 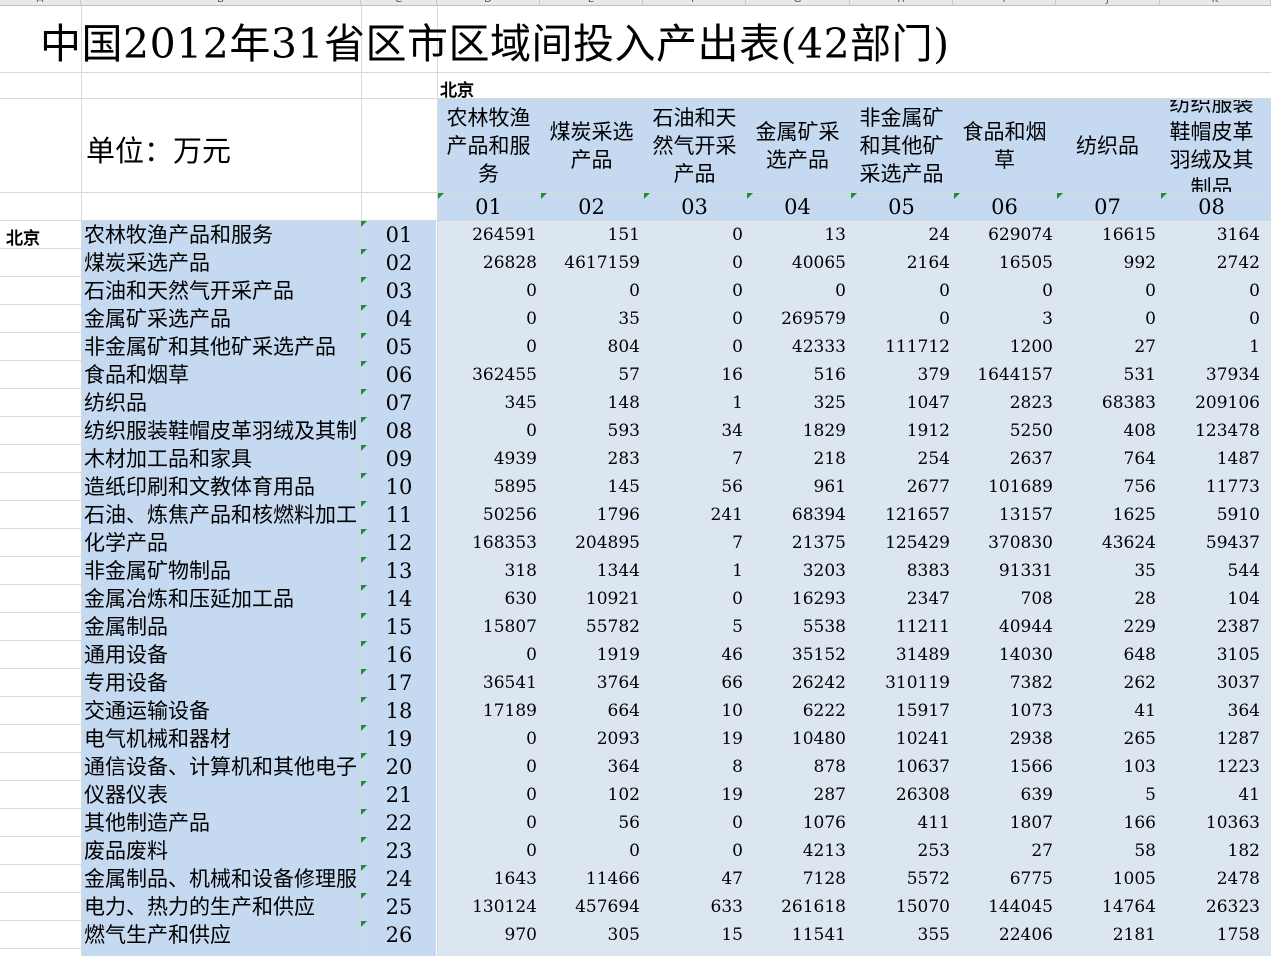 I want to click on table-cell: 68394, so click(x=796, y=515).